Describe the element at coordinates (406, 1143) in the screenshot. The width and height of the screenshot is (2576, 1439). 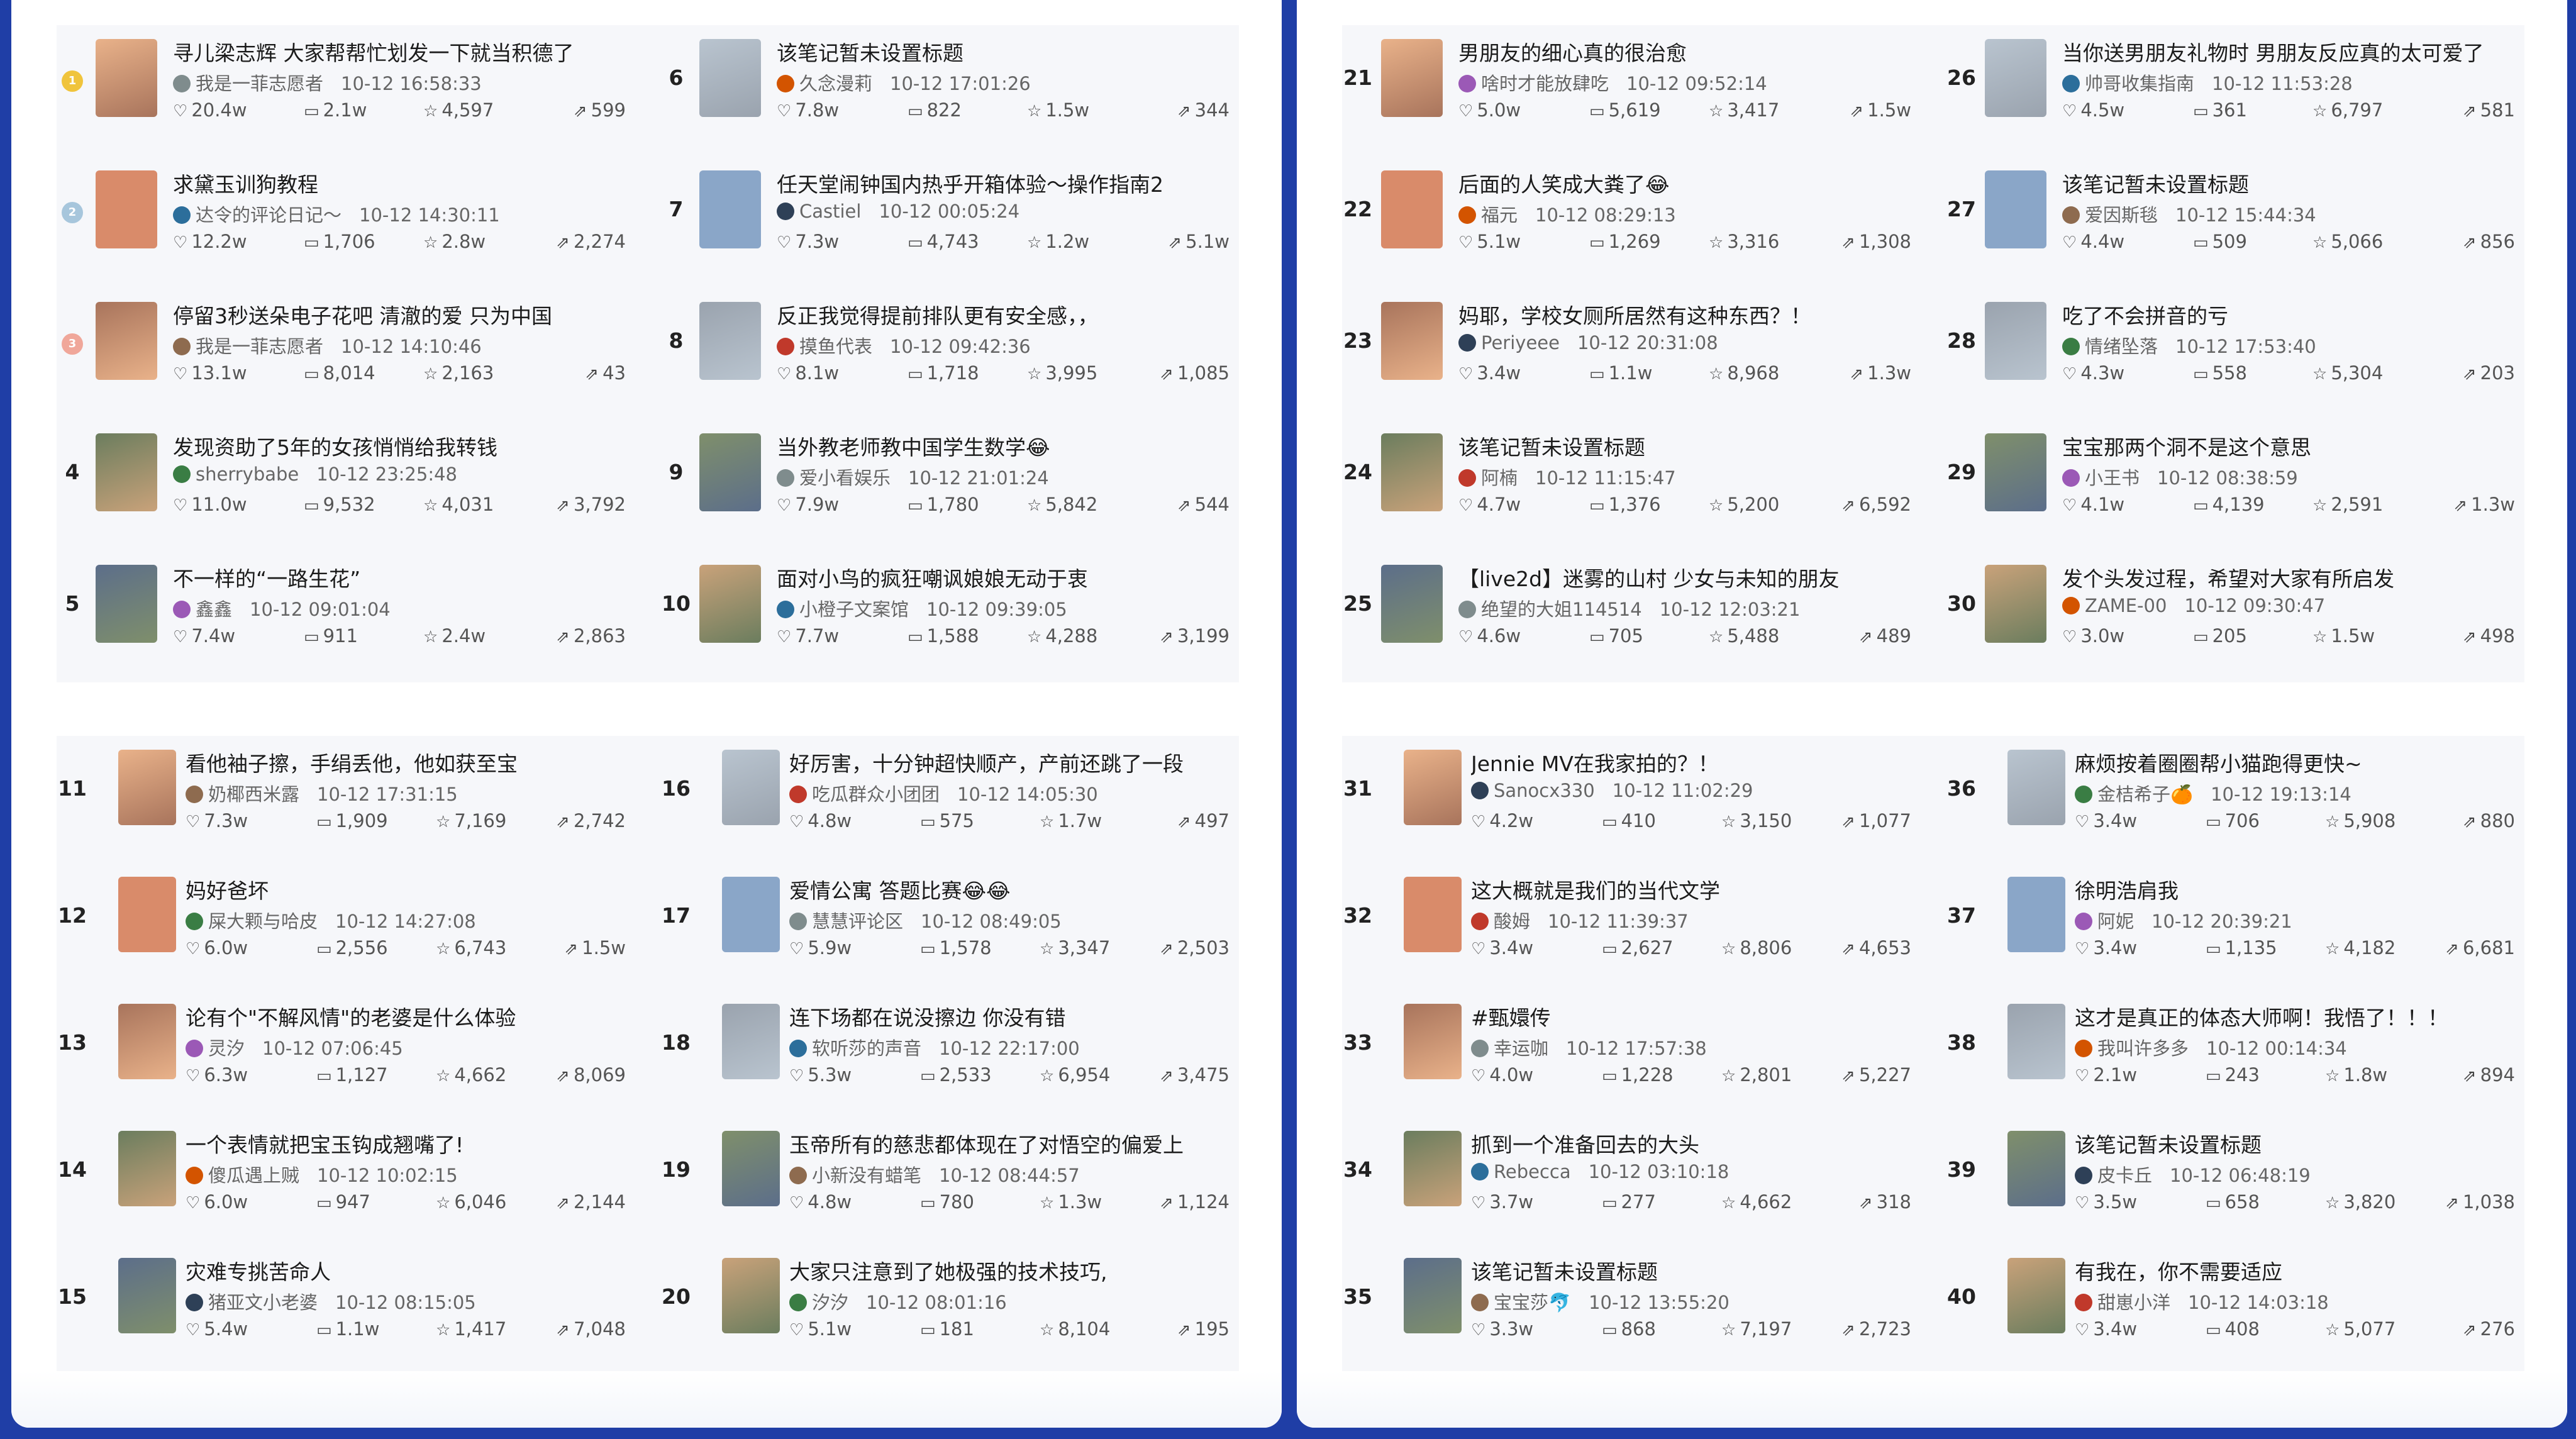
I see `note-title: 一个表情就把宝玉钩成翘嘴了!` at that location.